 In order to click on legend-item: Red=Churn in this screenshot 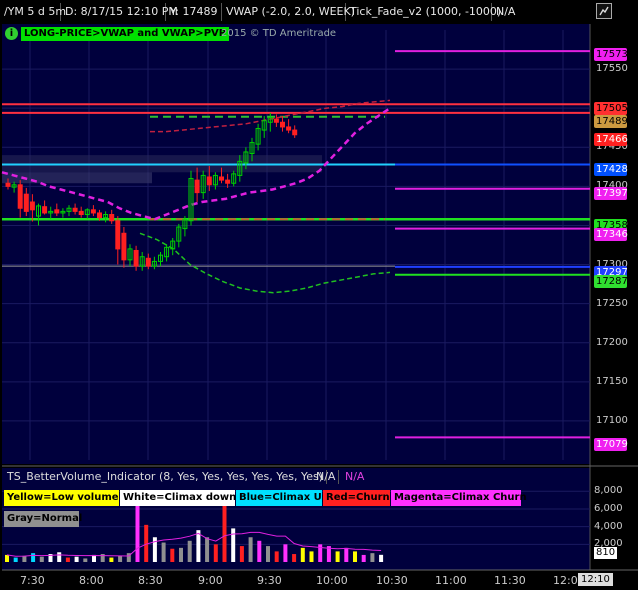, I will do `click(356, 498)`.